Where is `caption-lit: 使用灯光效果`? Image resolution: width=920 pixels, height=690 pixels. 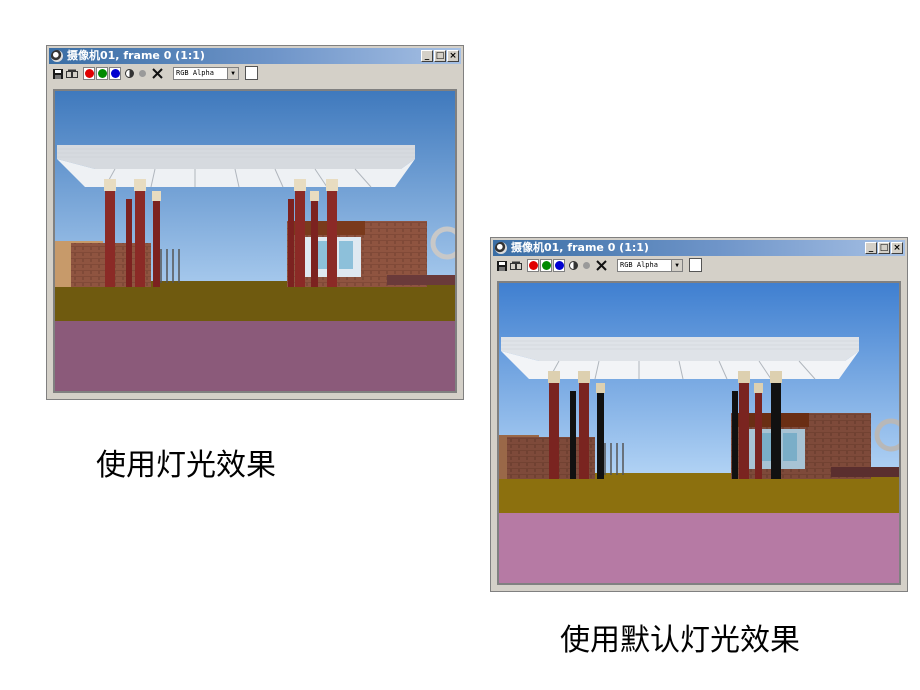 caption-lit: 使用灯光效果 is located at coordinates (186, 465).